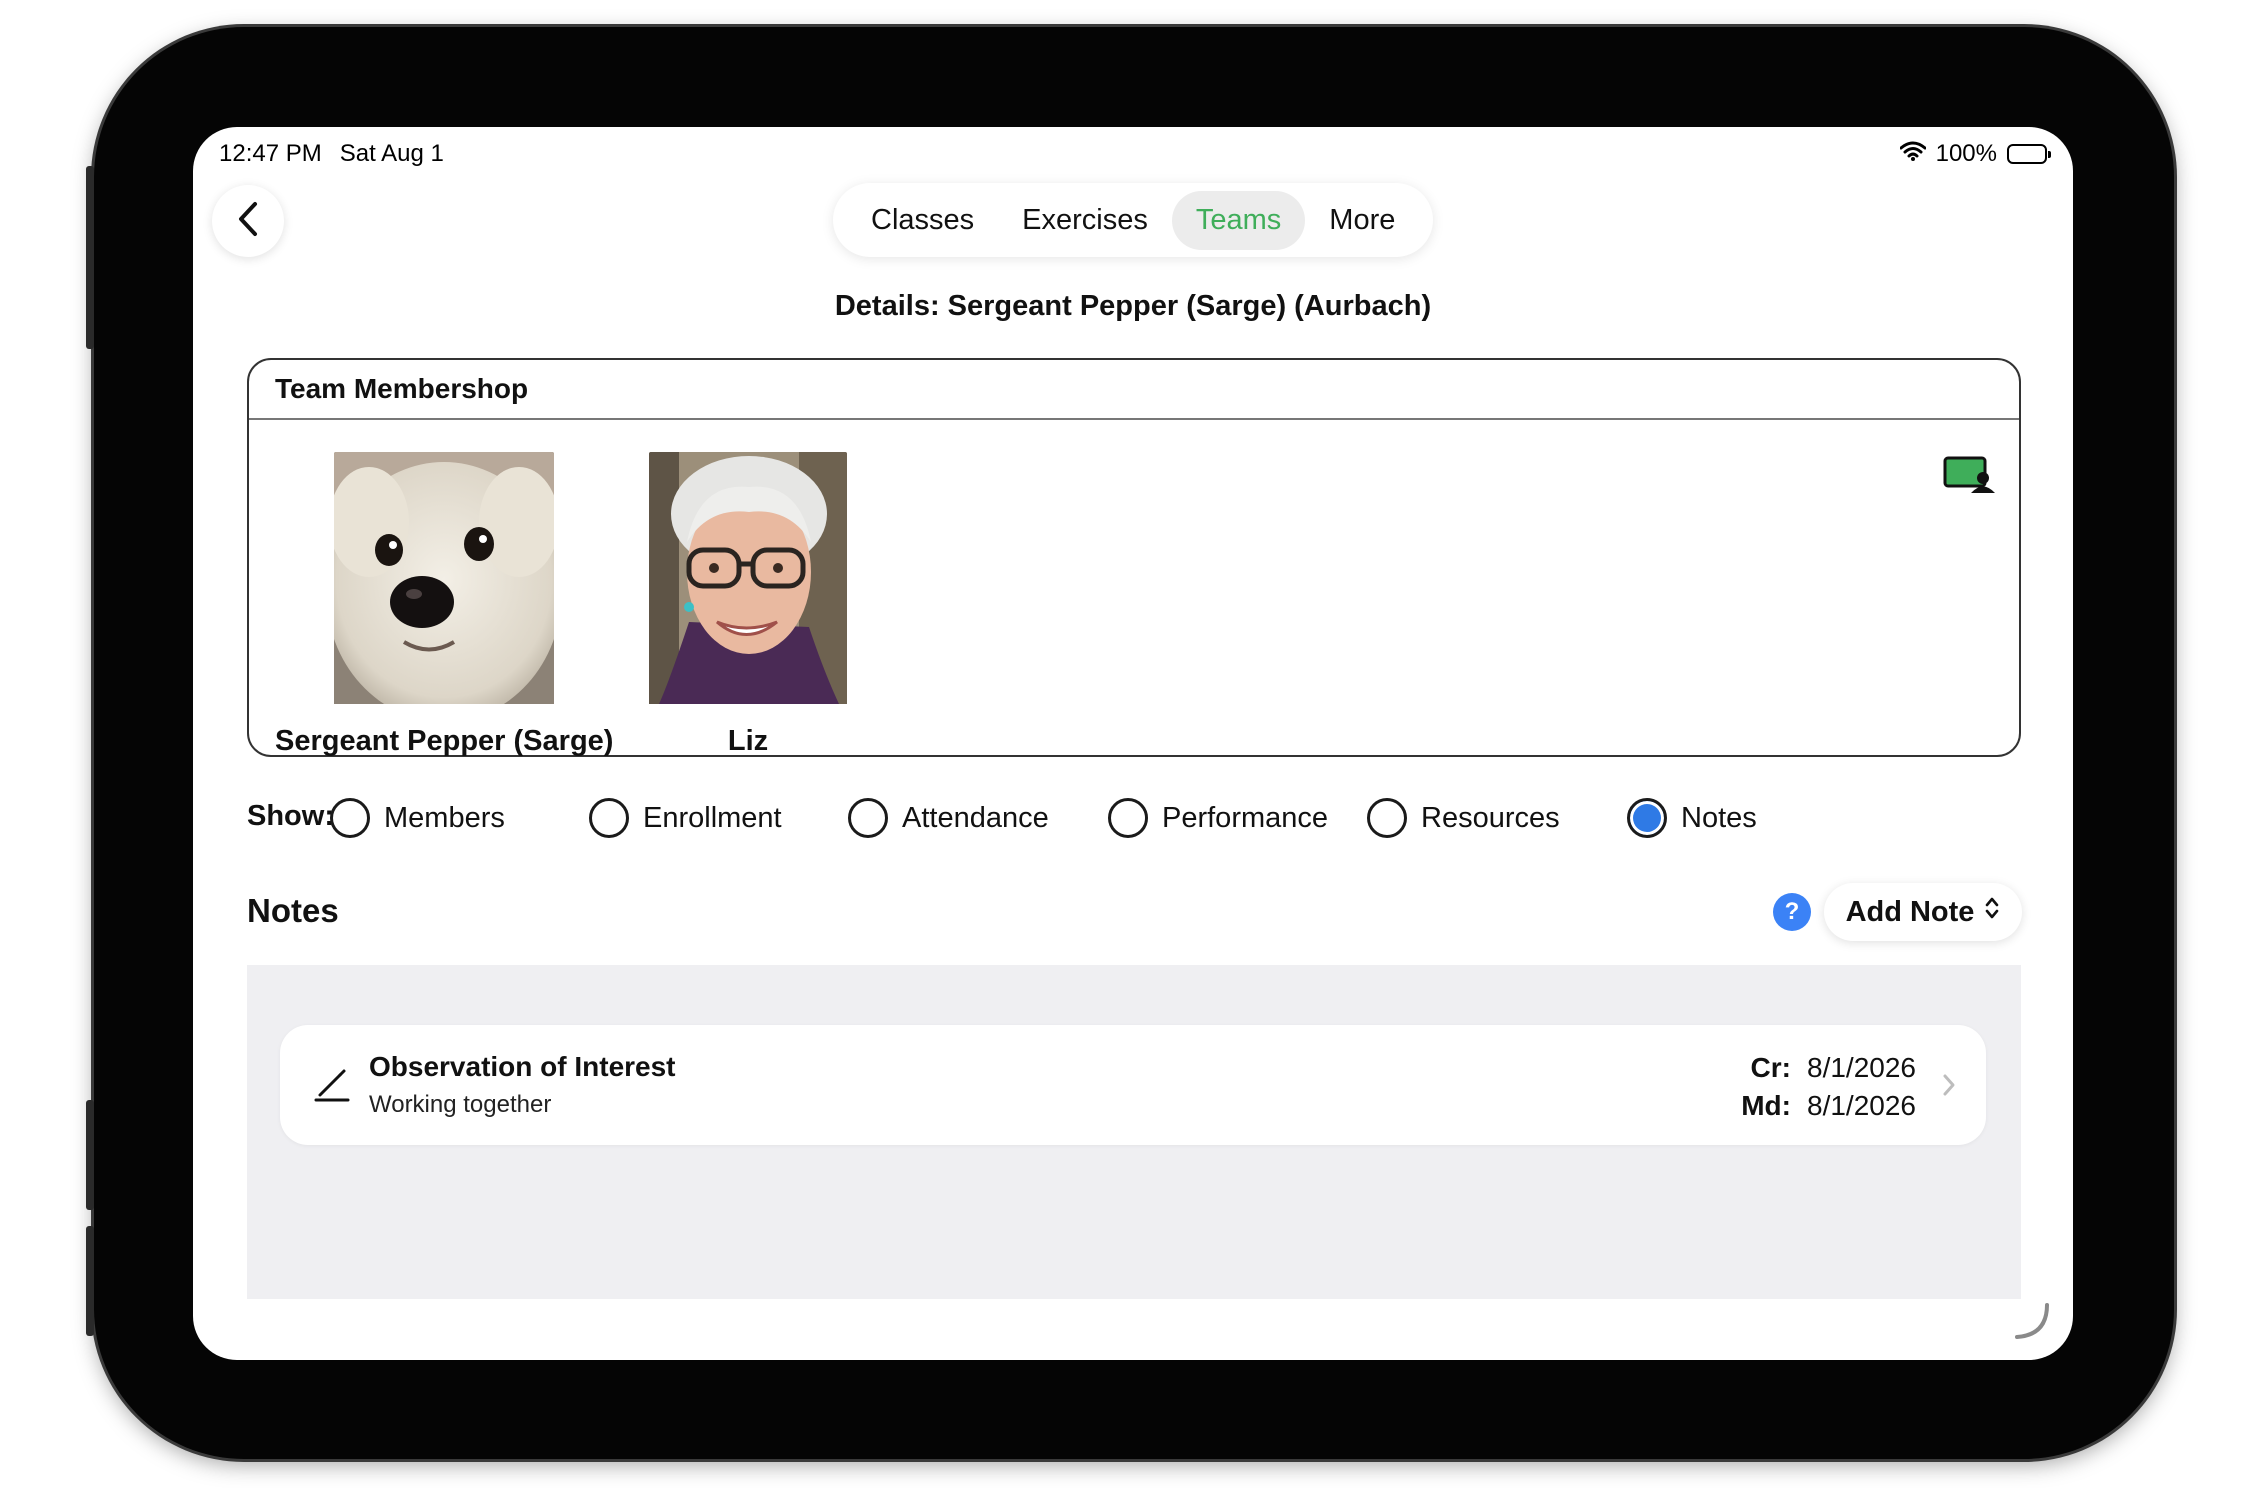 The image size is (2266, 1488). Describe the element at coordinates (1770, 1067) in the screenshot. I see `created-label: Cr:` at that location.